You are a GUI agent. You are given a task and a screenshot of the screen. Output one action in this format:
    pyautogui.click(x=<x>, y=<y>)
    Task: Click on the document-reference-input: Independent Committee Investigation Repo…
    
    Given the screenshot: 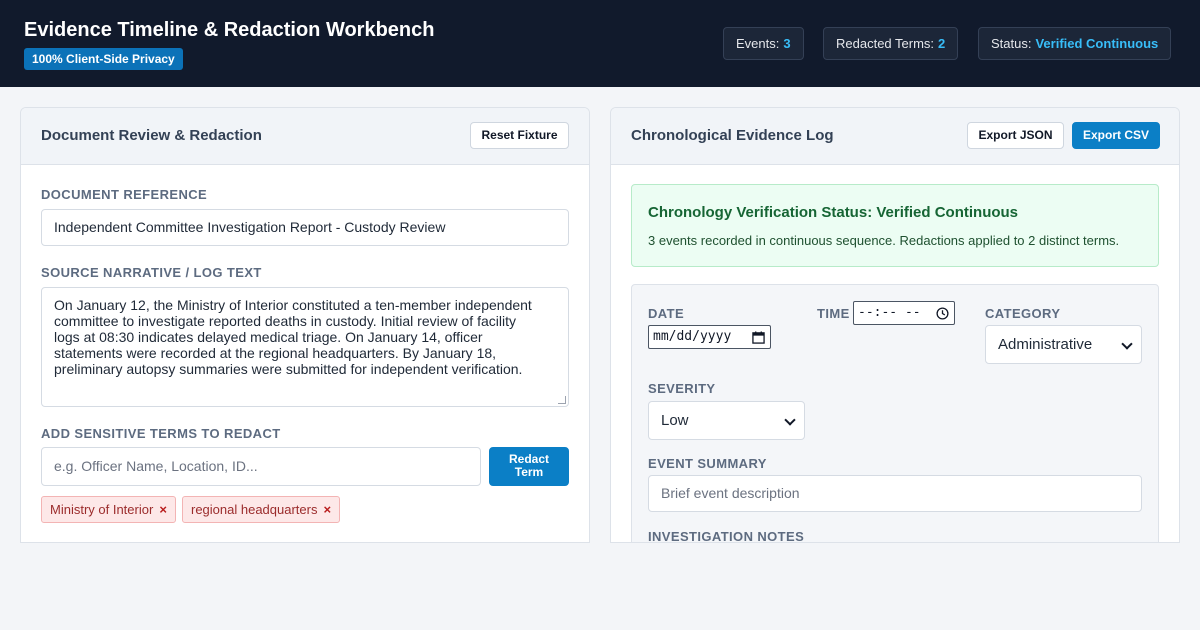 What is the action you would take?
    pyautogui.click(x=305, y=227)
    